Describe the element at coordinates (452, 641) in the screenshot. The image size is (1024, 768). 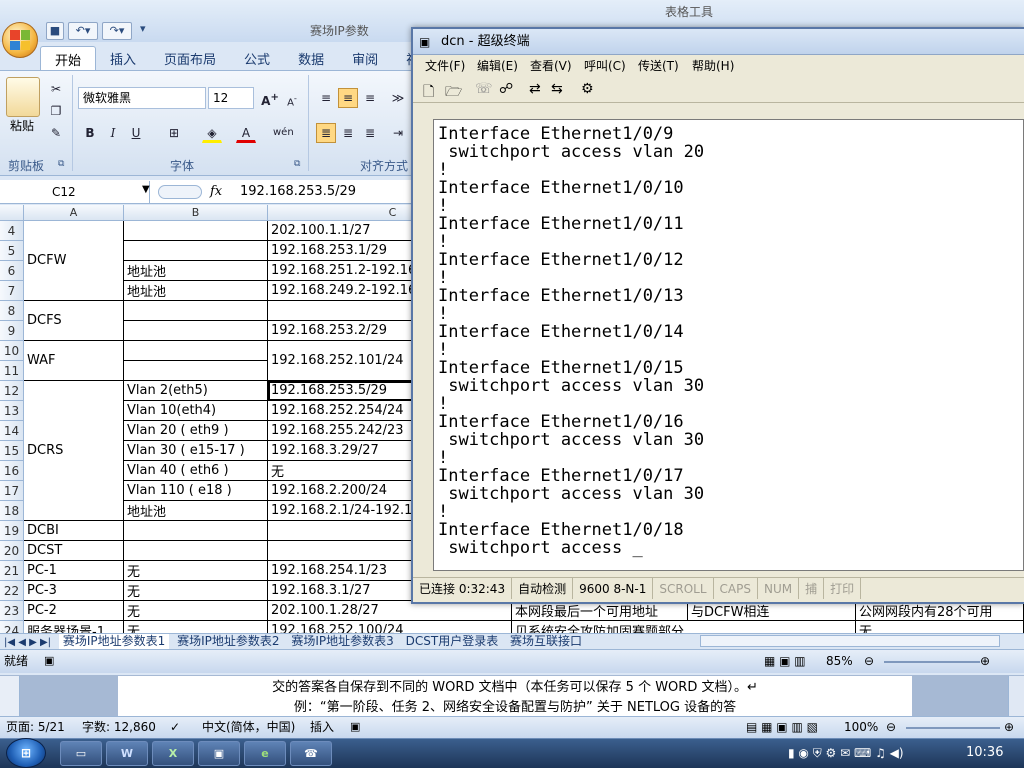
I see `sheet-tab-4: DCST用户登录表` at that location.